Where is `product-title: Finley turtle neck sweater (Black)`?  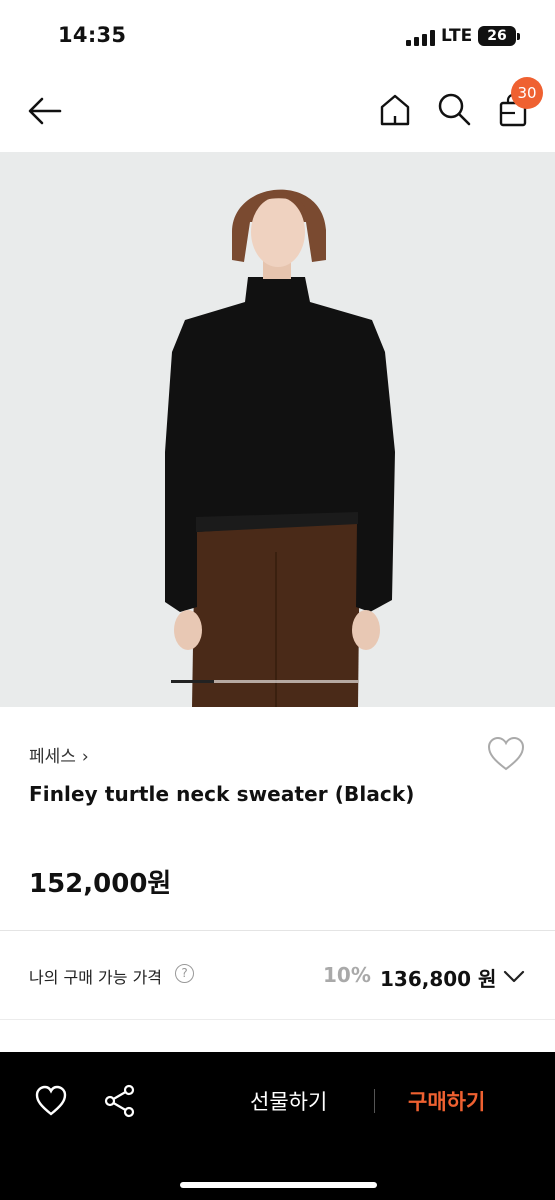 product-title: Finley turtle neck sweater (Black) is located at coordinates (222, 794).